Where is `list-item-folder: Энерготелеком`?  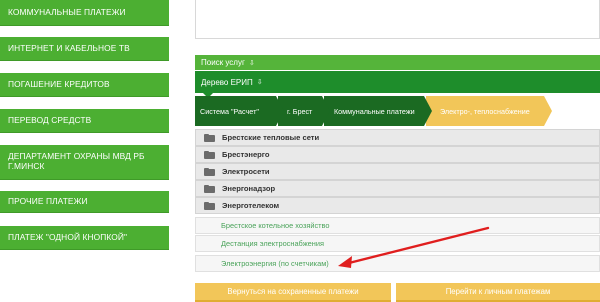
list-item-folder: Энерготелеком is located at coordinates (397, 205).